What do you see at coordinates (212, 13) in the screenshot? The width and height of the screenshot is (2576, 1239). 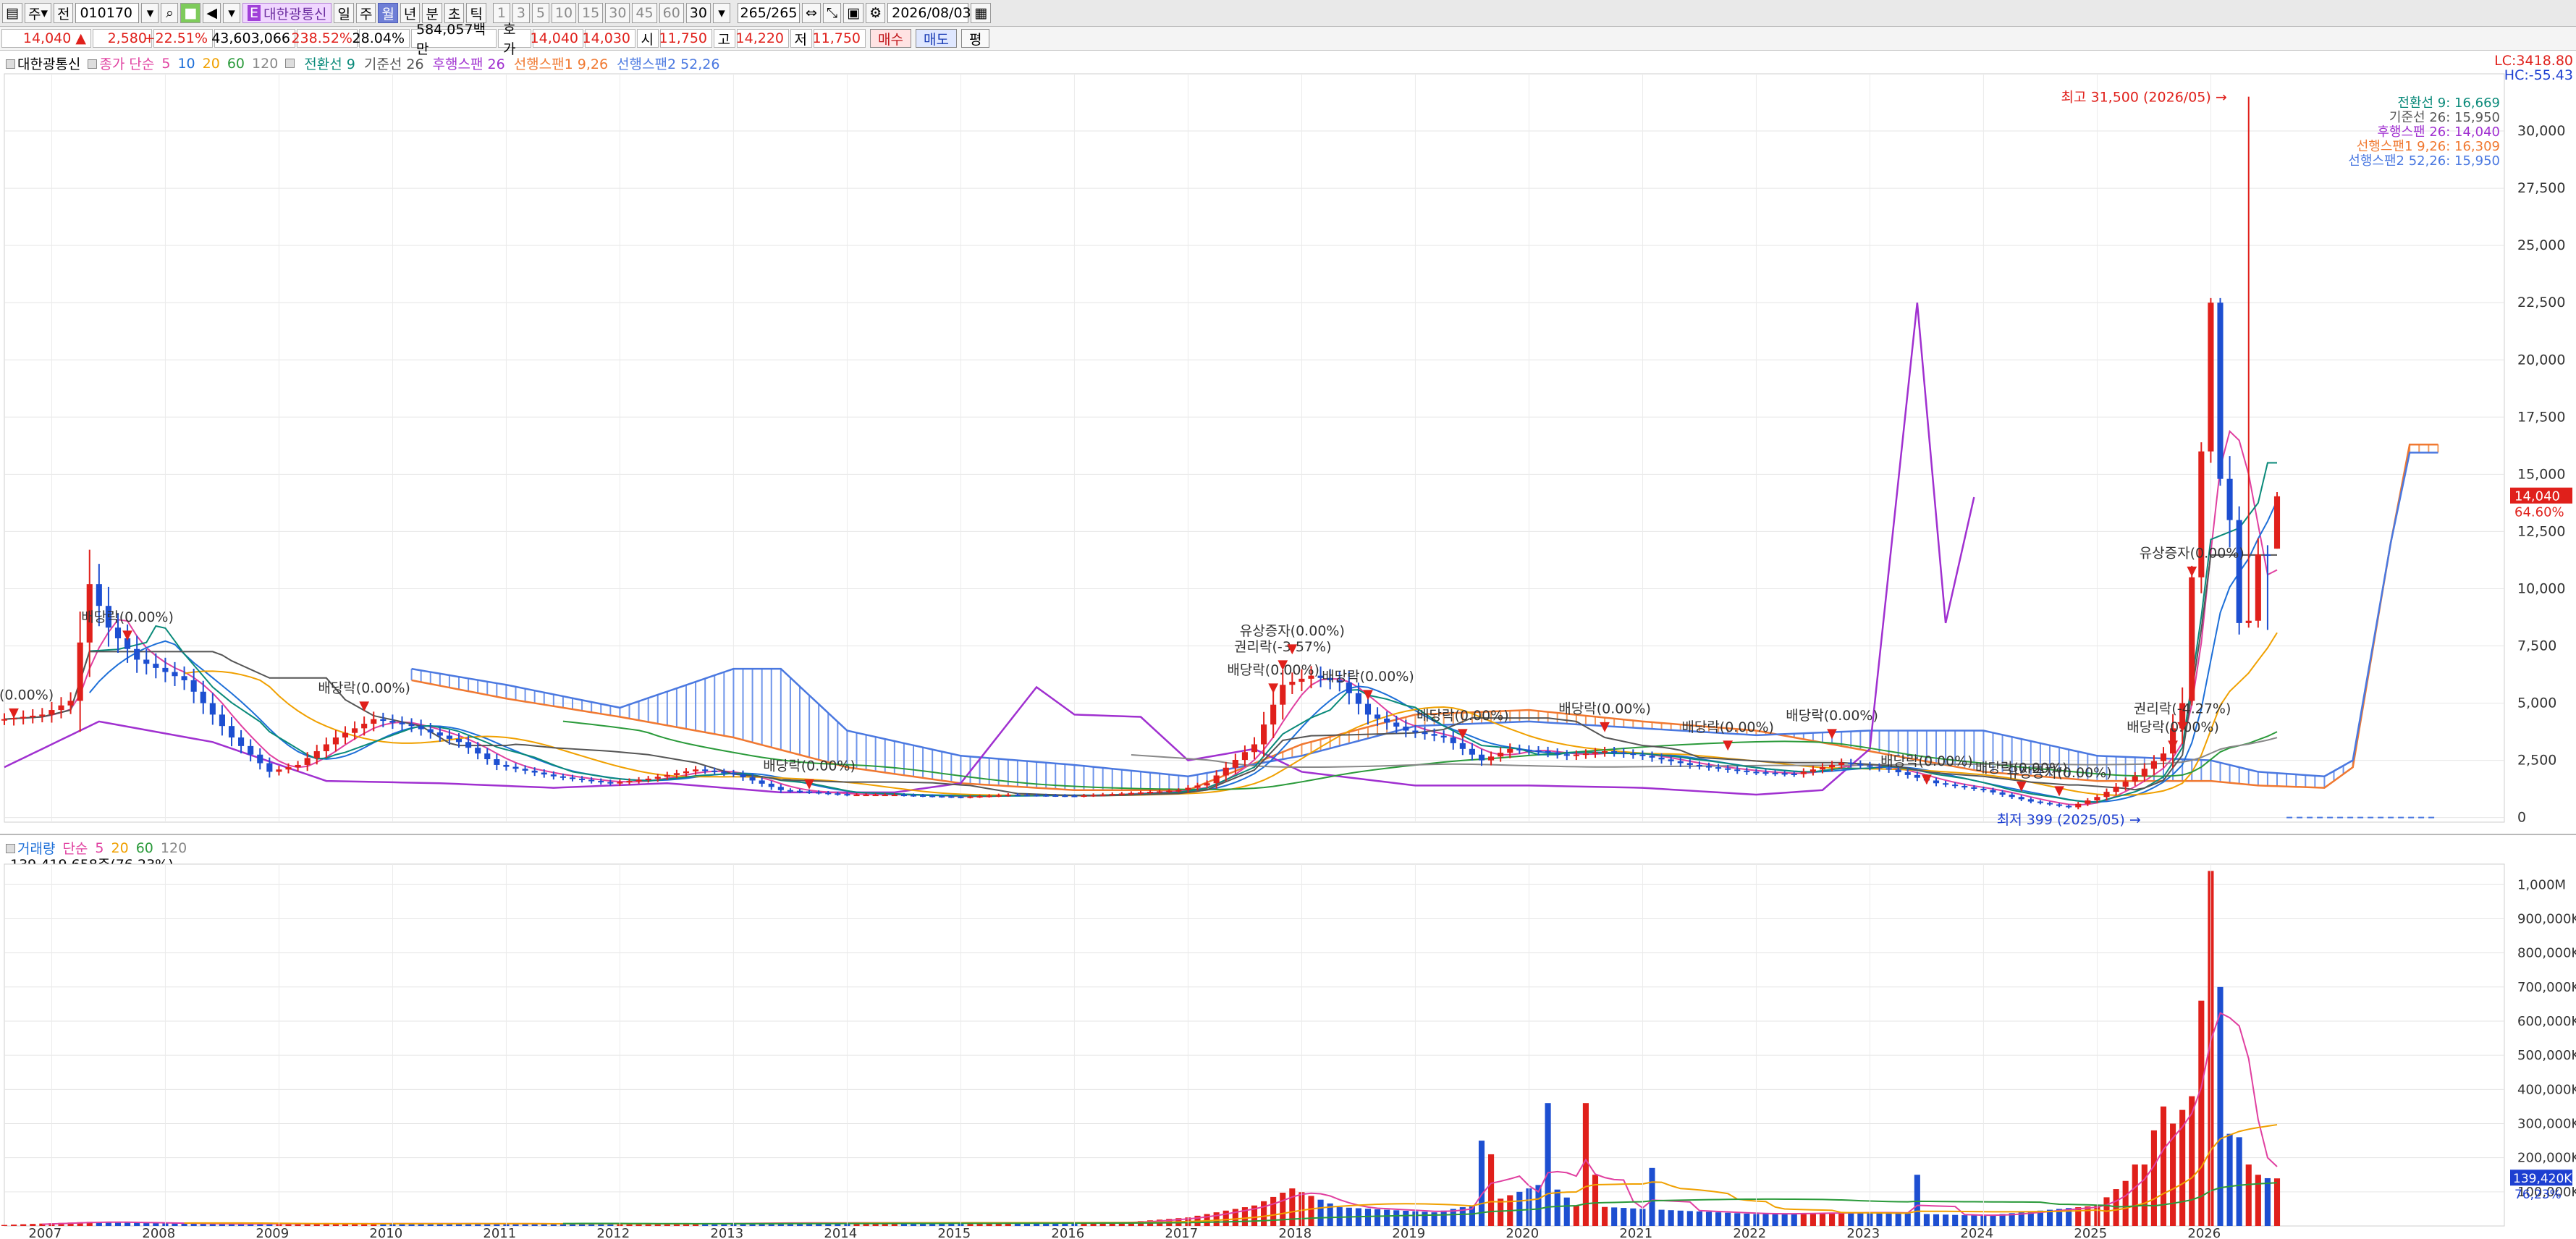 I see `sound-icon: ◀` at bounding box center [212, 13].